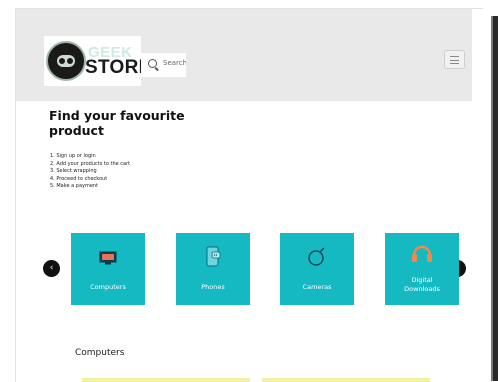  What do you see at coordinates (317, 269) in the screenshot?
I see `category-card-cameras: Cameras` at bounding box center [317, 269].